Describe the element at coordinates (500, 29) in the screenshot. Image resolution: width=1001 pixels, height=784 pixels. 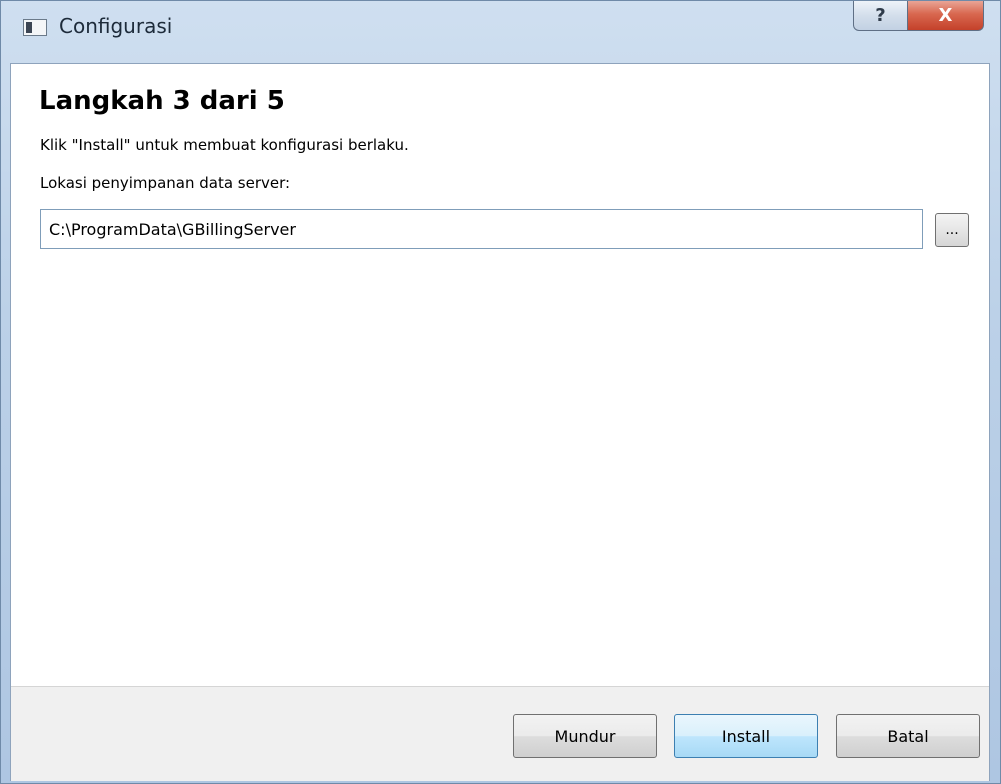
I see `title-bar: Configurasi ? X` at that location.